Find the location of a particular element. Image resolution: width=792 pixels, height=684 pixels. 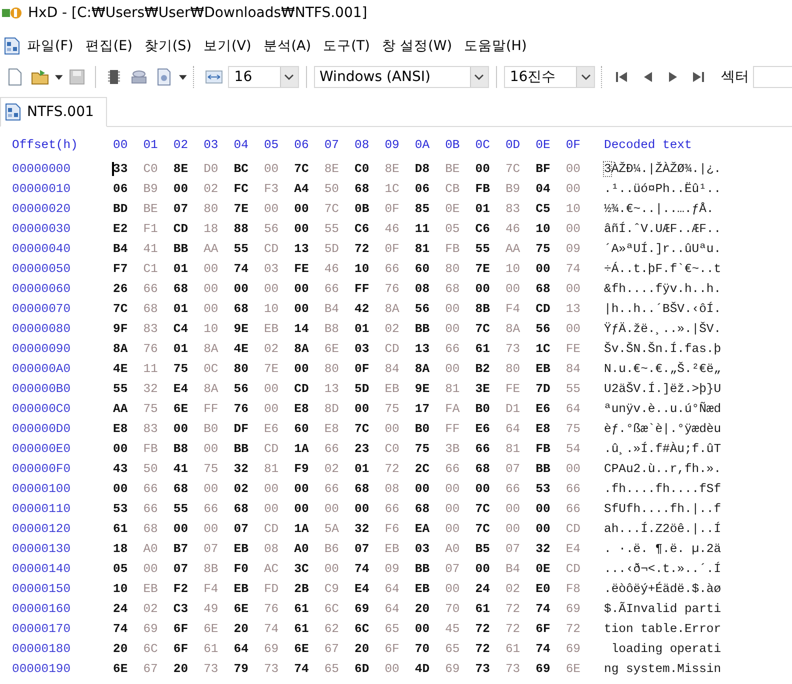

menu-item: 파일(F) is located at coordinates (50, 46).